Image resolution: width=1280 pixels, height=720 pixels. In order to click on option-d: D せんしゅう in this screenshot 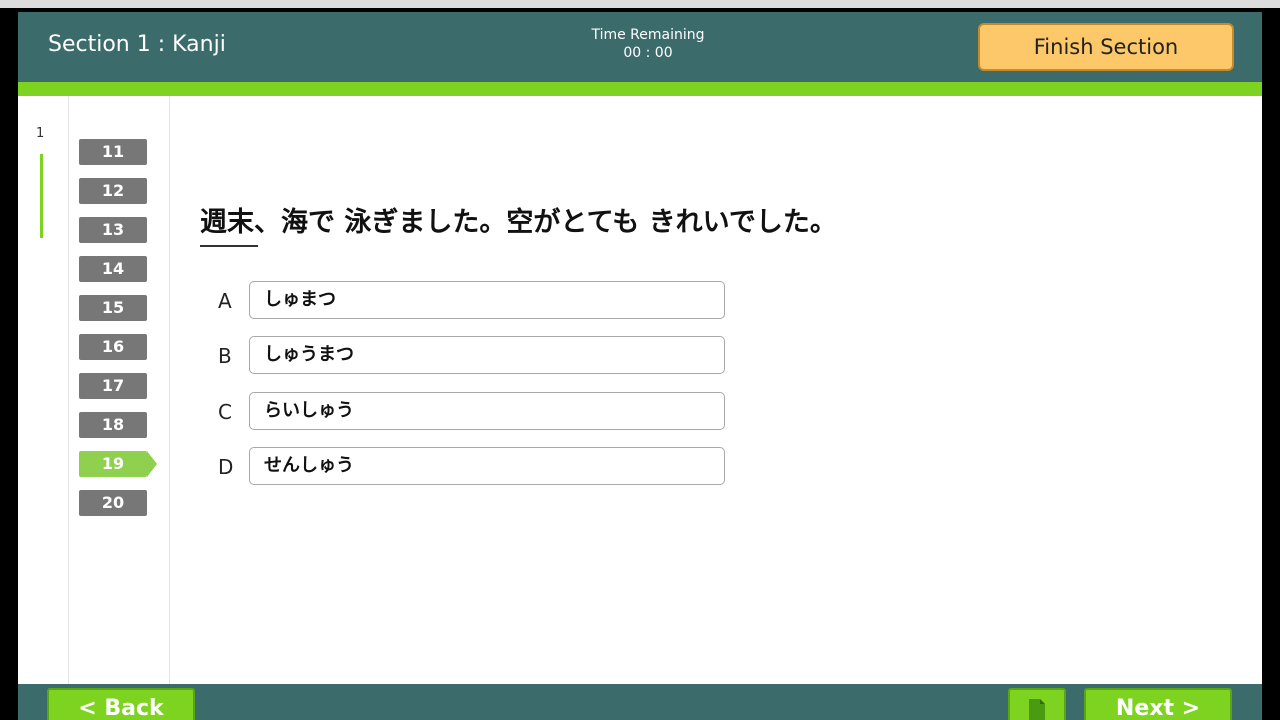, I will do `click(478, 467)`.